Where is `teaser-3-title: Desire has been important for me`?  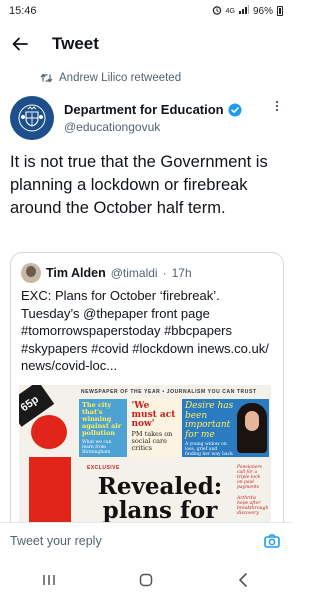
teaser-3-title: Desire has been important for me is located at coordinates (209, 420).